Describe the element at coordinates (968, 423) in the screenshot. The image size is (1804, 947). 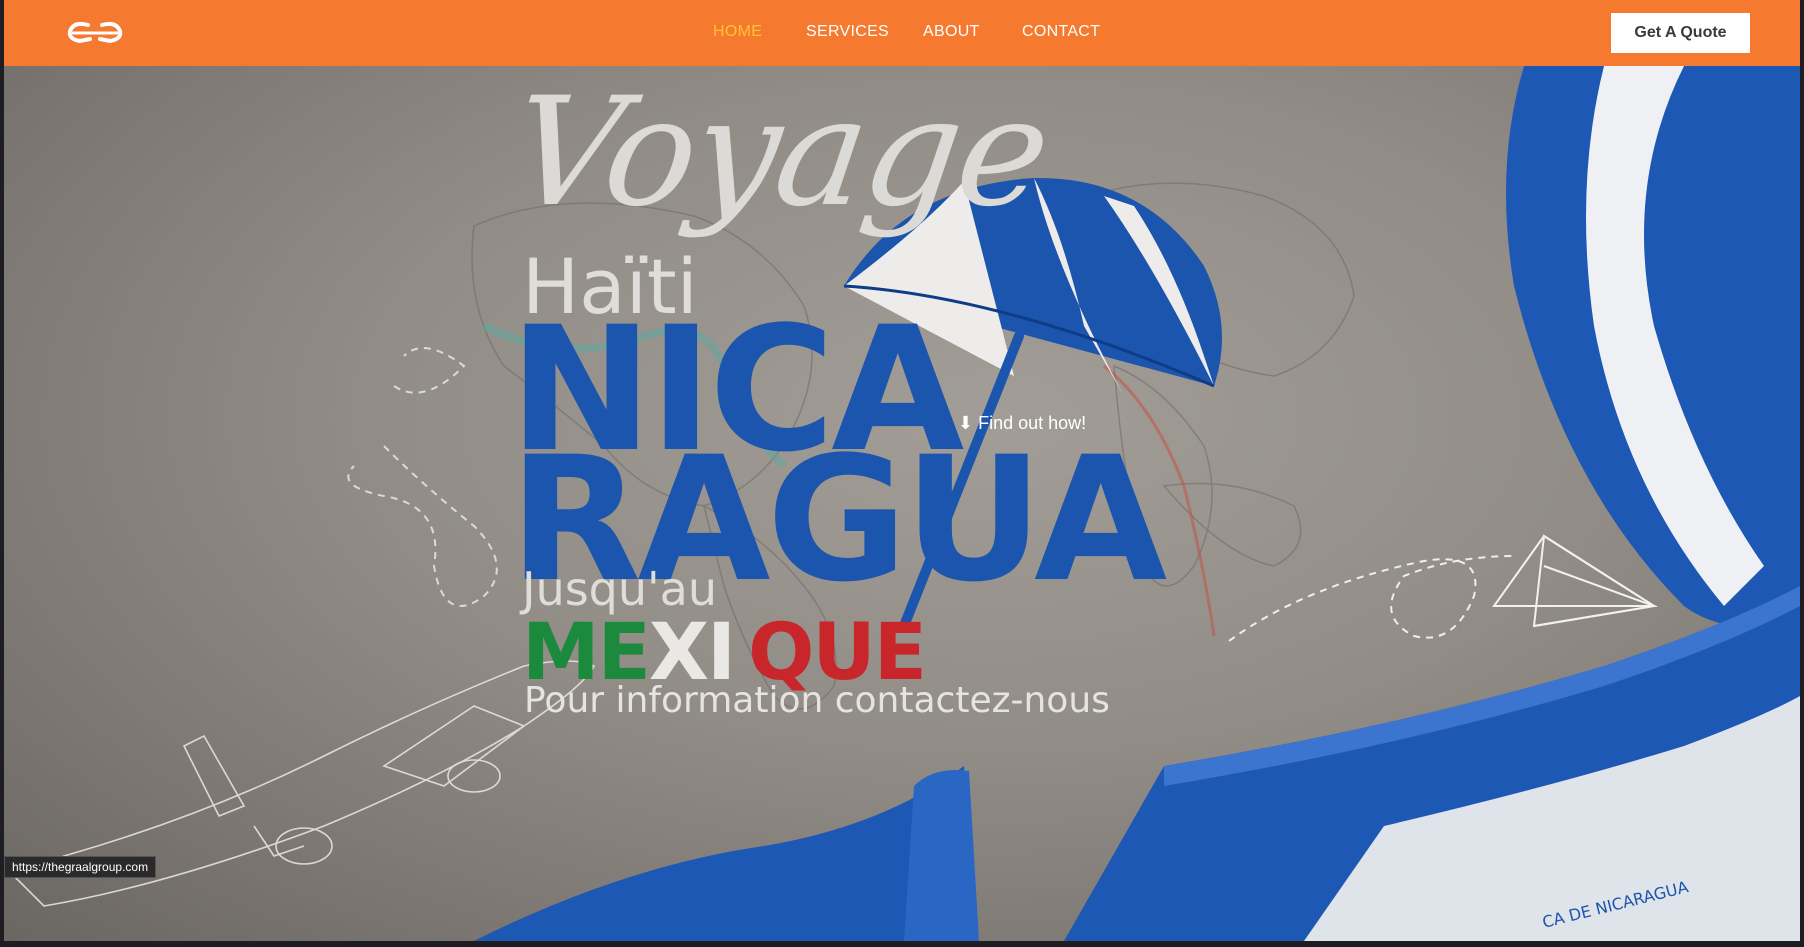
I see `arrow-down-icon: ⬇` at that location.